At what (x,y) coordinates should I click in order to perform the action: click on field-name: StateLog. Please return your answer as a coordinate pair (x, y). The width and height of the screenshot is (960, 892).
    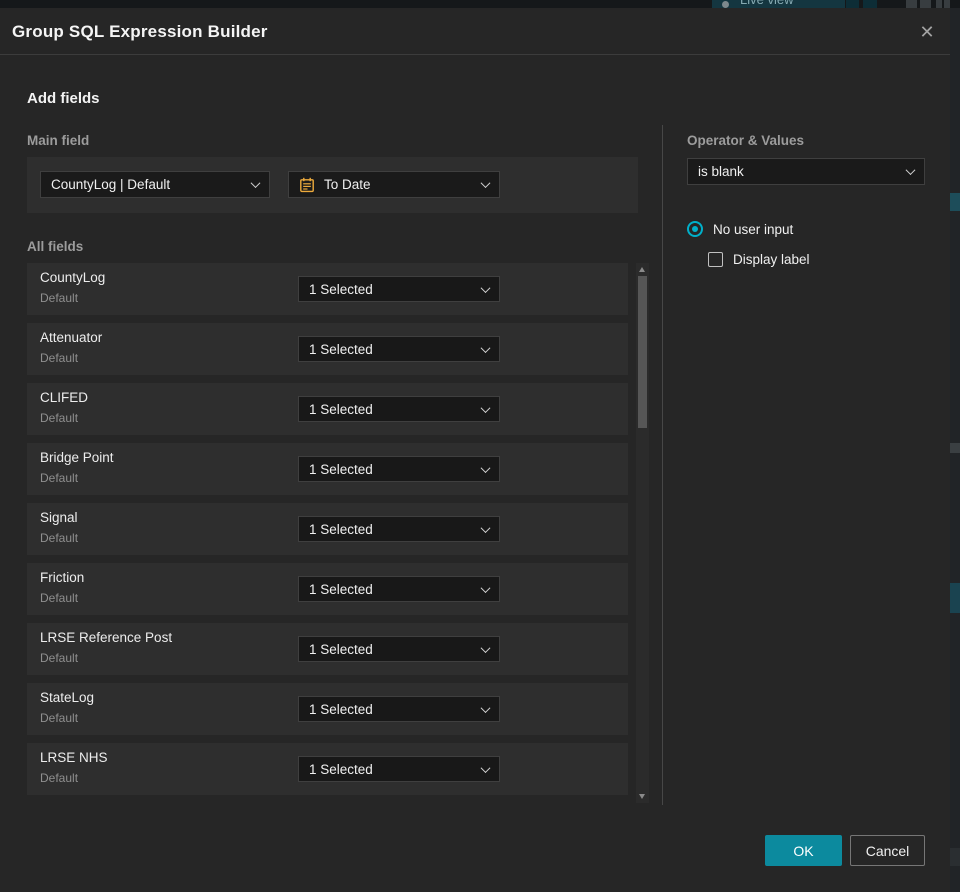
    Looking at the image, I should click on (67, 697).